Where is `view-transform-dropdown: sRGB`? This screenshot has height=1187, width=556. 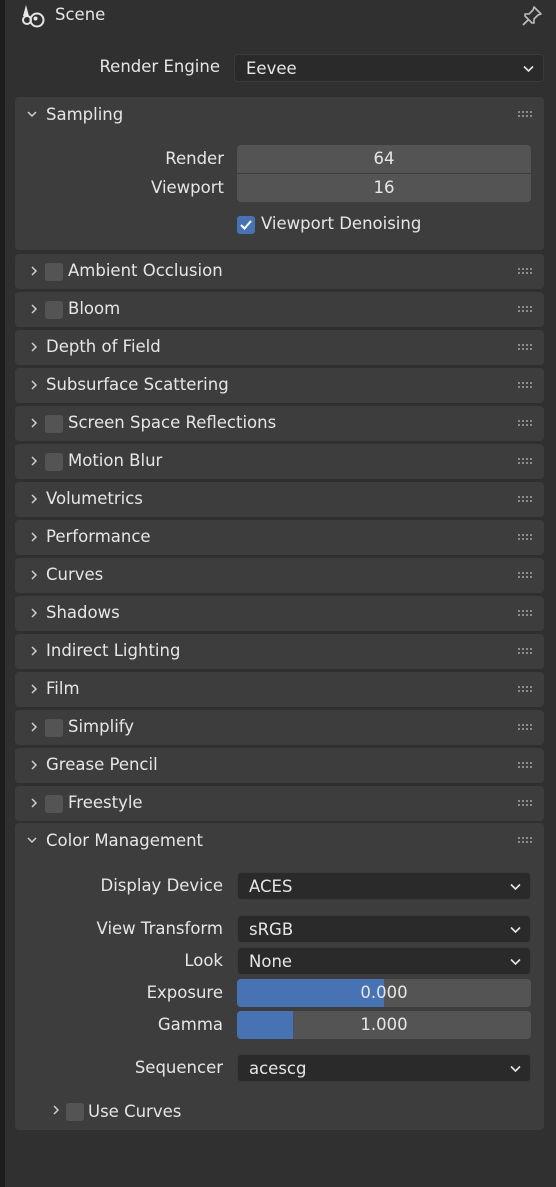 view-transform-dropdown: sRGB is located at coordinates (384, 929).